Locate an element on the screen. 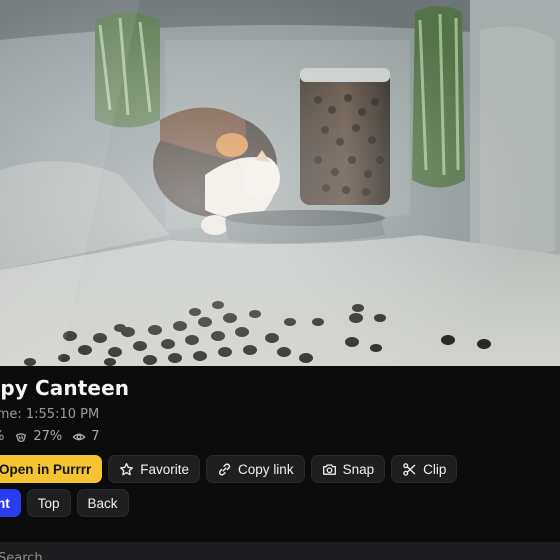 The image size is (560, 560). stat-percent: % is located at coordinates (2, 436).